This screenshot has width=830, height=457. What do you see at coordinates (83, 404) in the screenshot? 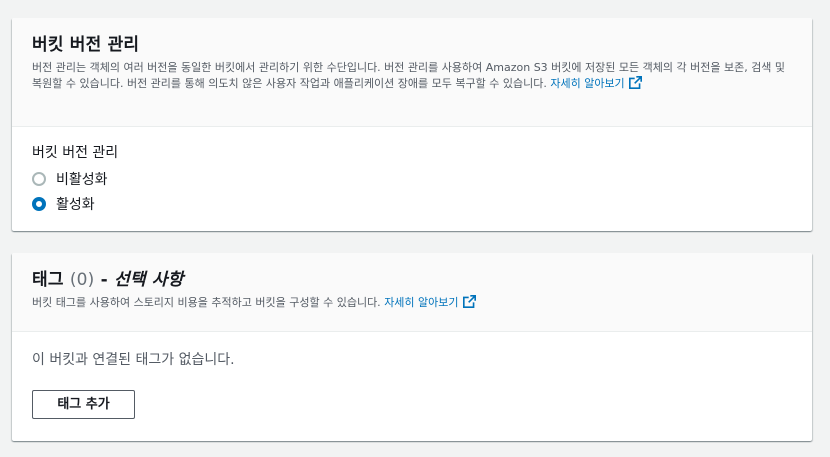
I see `add-tag-button: 태그 추가` at bounding box center [83, 404].